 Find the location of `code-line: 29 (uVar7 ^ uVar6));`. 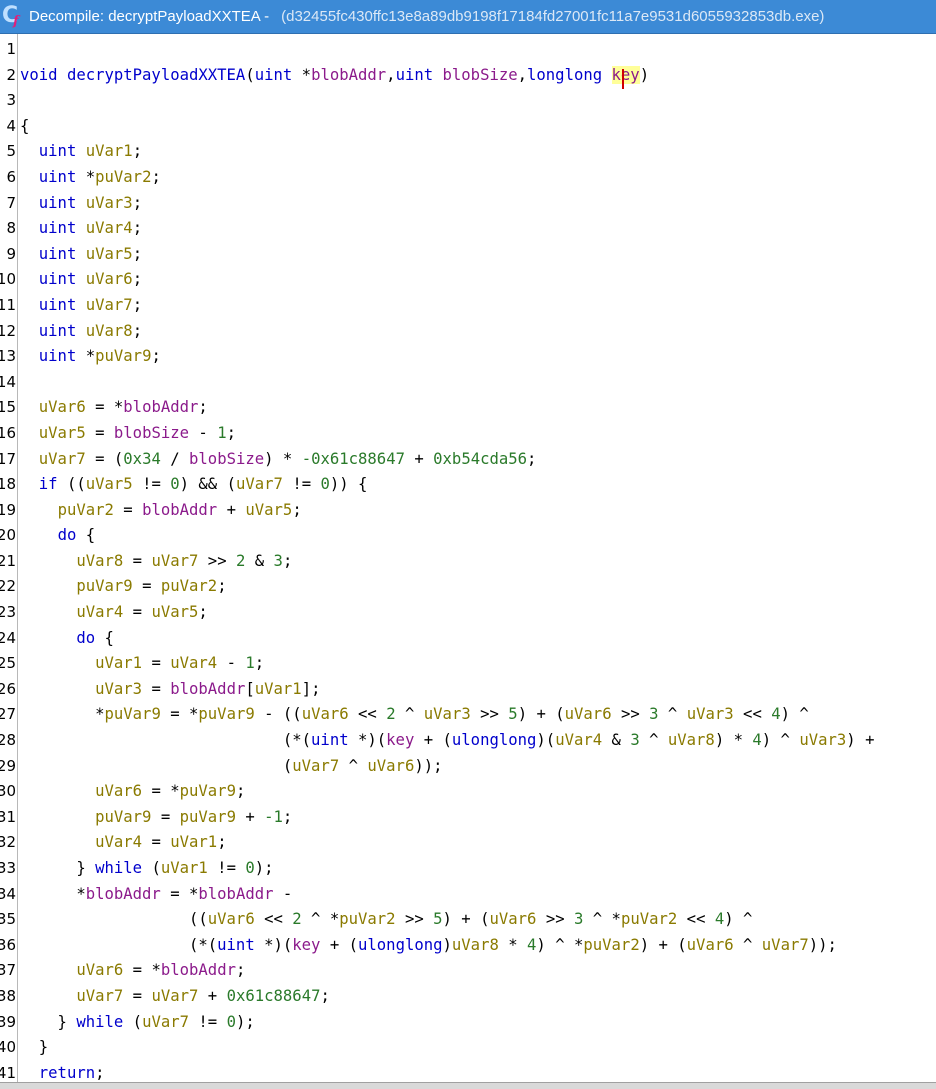

code-line: 29 (uVar7 ^ uVar6)); is located at coordinates (468, 767).